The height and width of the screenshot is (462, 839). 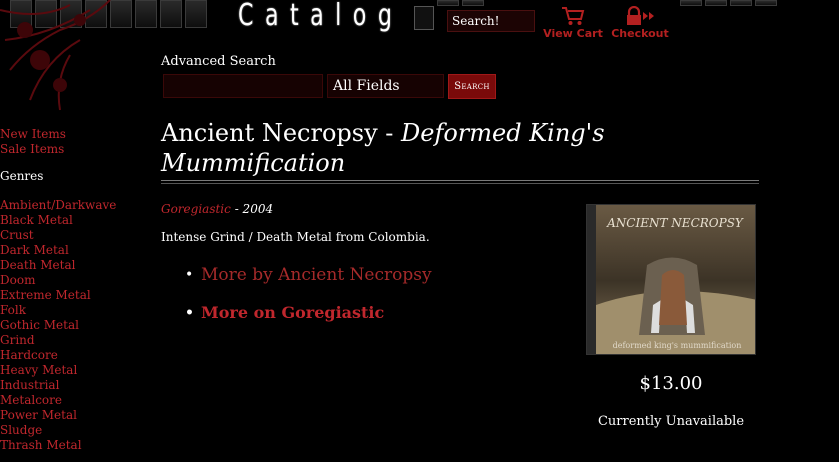 What do you see at coordinates (269, 133) in the screenshot?
I see `artist-name: Ancient Necropsy` at bounding box center [269, 133].